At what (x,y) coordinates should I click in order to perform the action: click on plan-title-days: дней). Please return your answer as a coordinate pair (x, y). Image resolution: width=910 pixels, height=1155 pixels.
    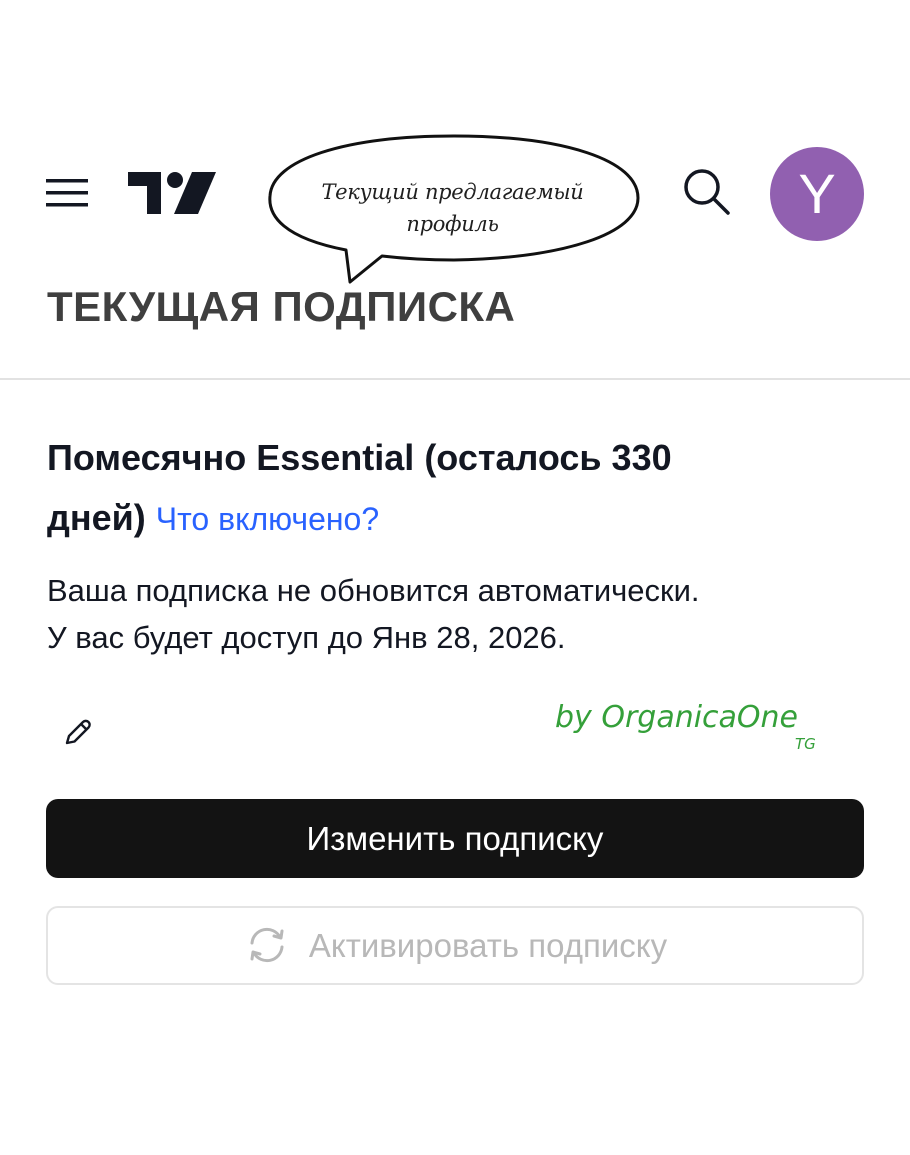
    Looking at the image, I should click on (96, 517).